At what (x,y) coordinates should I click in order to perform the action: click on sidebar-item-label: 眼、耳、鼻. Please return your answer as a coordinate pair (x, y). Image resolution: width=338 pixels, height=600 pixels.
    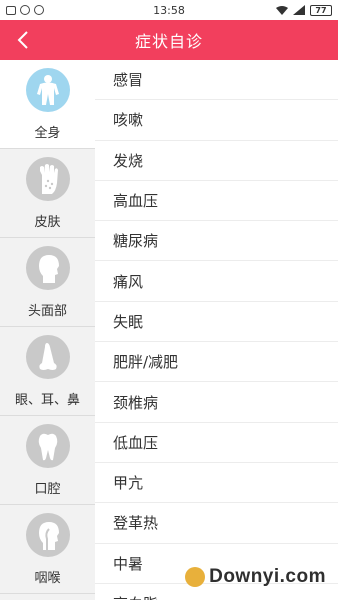
    Looking at the image, I should click on (47, 400).